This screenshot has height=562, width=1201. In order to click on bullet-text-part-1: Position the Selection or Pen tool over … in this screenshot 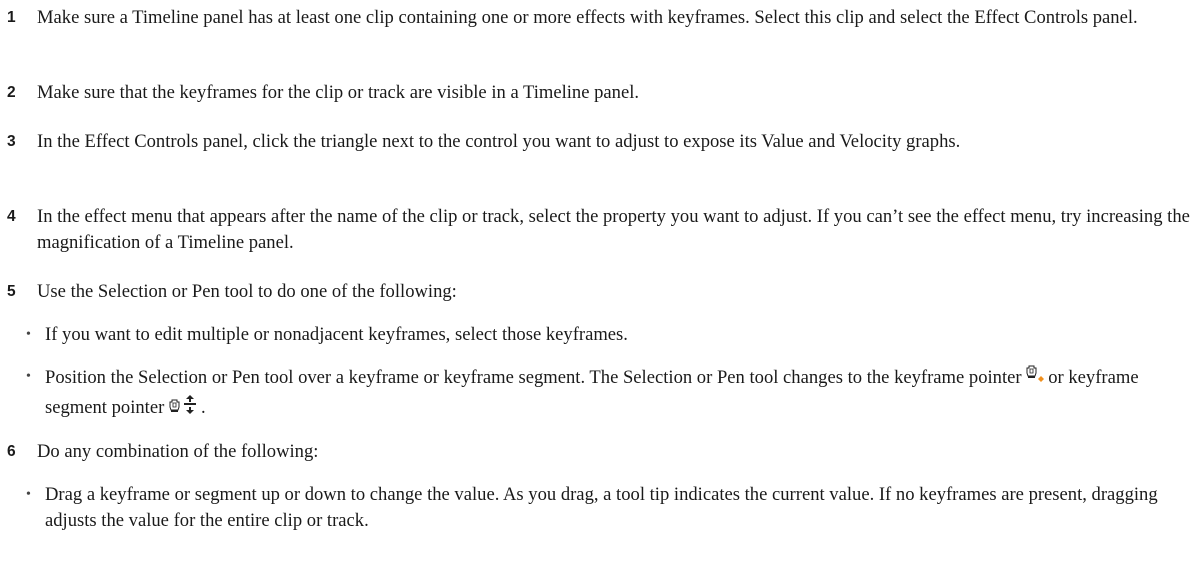, I will do `click(536, 377)`.